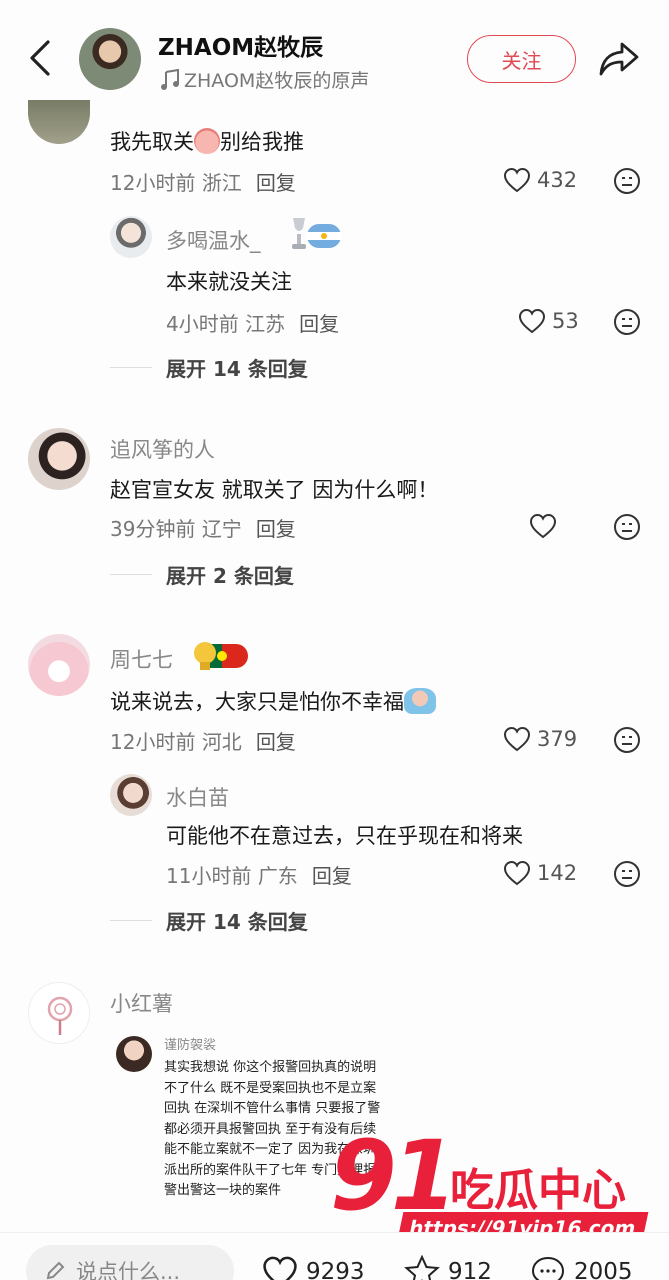 The height and width of the screenshot is (1280, 669). Describe the element at coordinates (229, 282) in the screenshot. I see `reply-text: 本来就没关注` at that location.